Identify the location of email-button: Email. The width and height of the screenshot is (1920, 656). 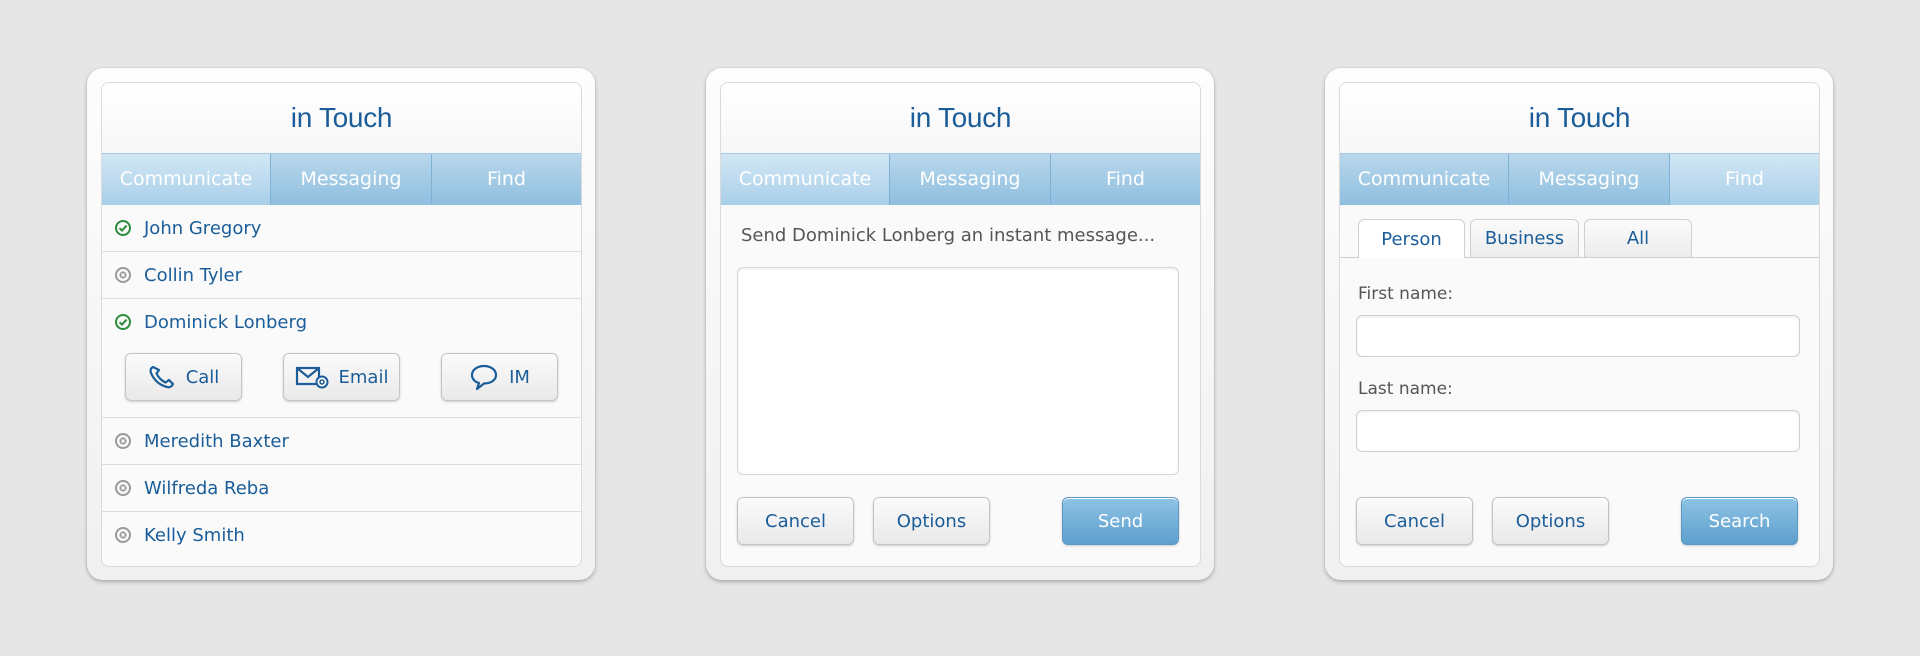
(341, 377).